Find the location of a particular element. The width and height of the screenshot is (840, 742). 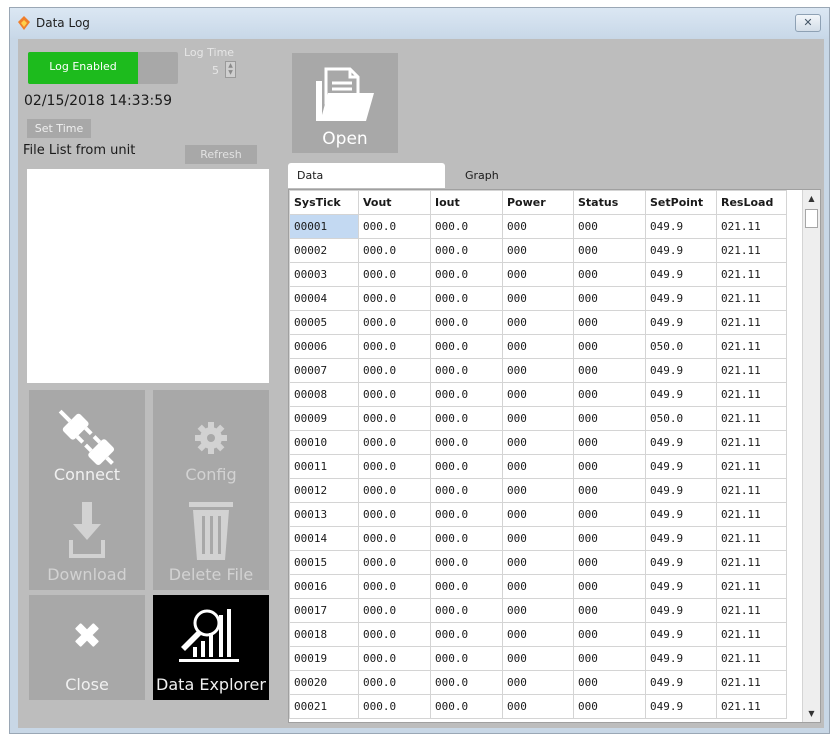

table-row: 00007 000.0 000.0 000 000 049.9 021.11 is located at coordinates (538, 370).